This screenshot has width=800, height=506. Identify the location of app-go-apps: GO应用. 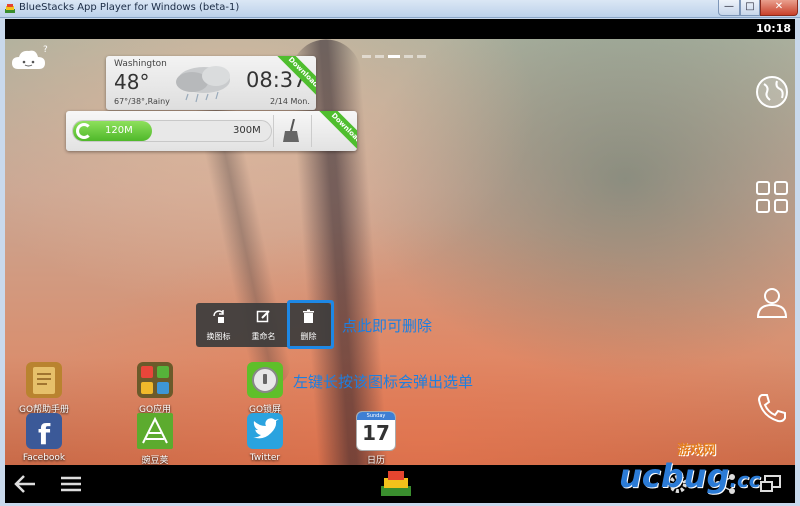
(155, 387).